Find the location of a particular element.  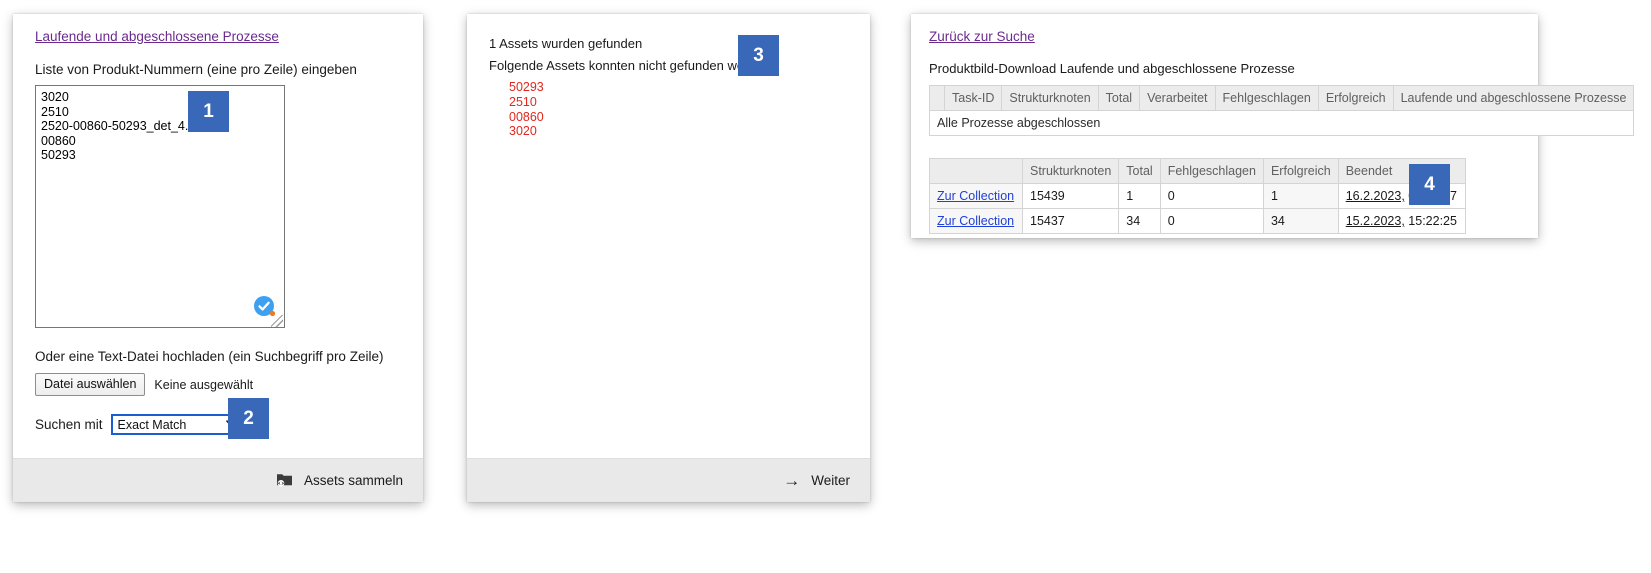

tasks-col-verarbeitet: Verarbeitet is located at coordinates (1177, 98).